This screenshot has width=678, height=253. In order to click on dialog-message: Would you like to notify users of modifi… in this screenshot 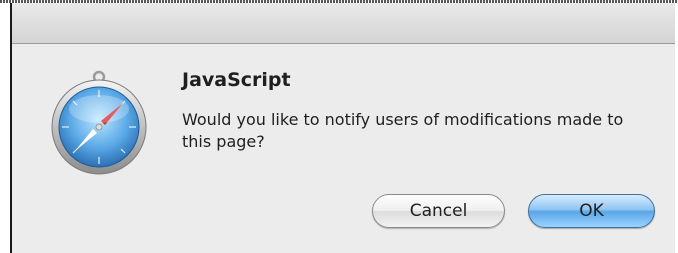, I will do `click(403, 130)`.